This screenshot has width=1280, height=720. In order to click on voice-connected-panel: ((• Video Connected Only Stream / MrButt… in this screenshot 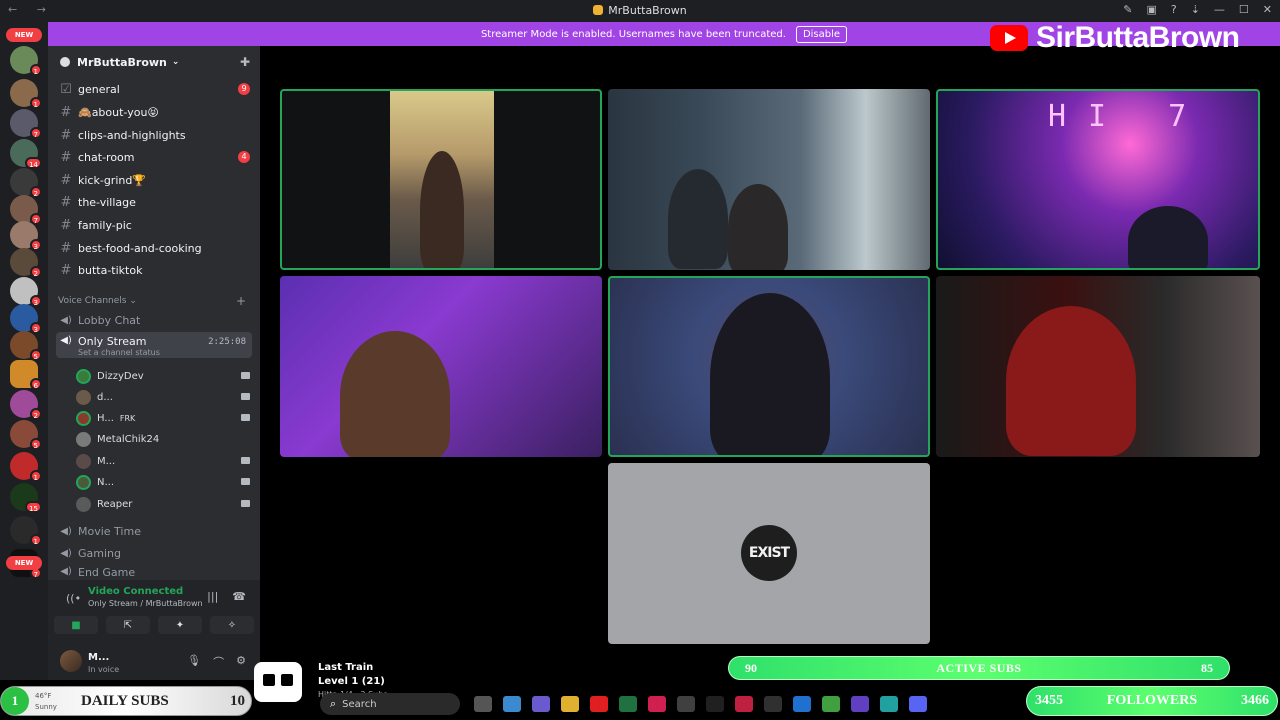, I will do `click(154, 610)`.